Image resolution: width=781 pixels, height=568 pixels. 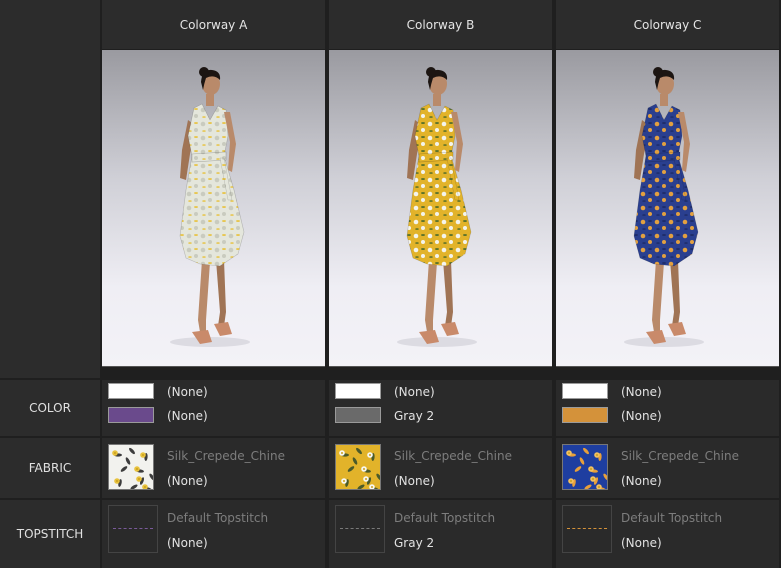 What do you see at coordinates (414, 543) in the screenshot?
I see `topstitch-value: Gray 2` at bounding box center [414, 543].